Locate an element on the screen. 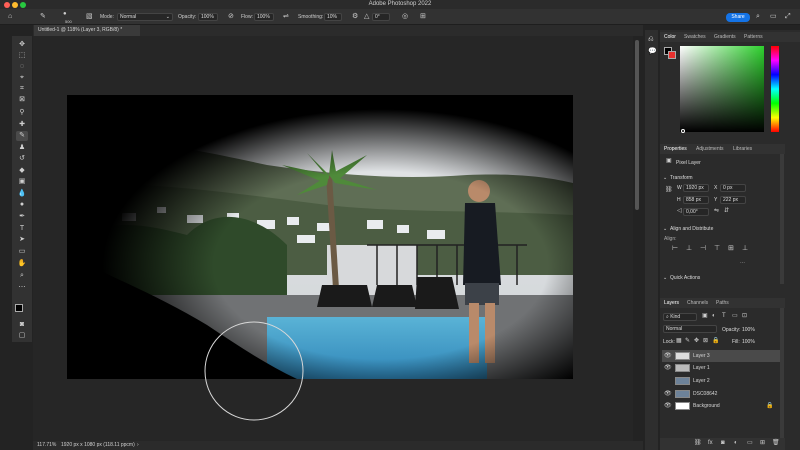 This screenshot has height=450, width=800. lasso-icon: ◌ is located at coordinates (22, 67).